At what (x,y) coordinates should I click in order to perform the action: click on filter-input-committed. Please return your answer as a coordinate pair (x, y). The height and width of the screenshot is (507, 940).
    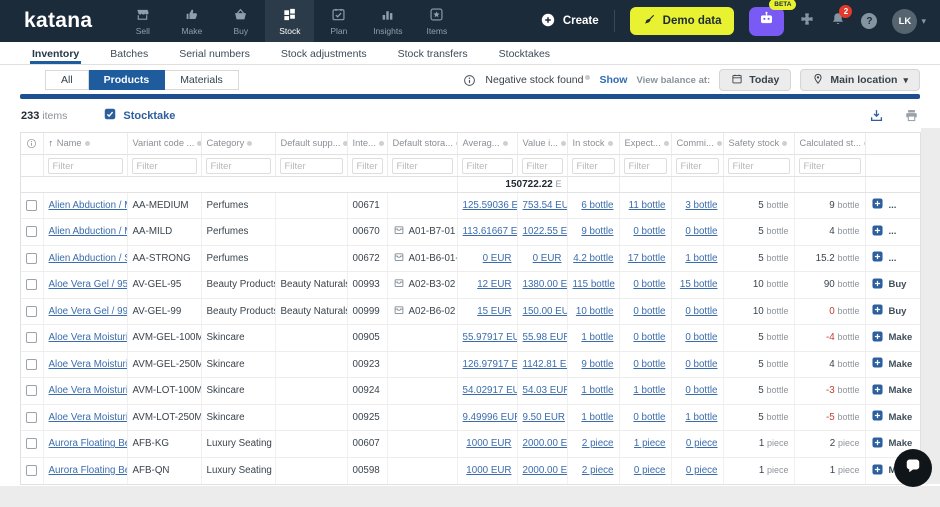
    Looking at the image, I should click on (697, 166).